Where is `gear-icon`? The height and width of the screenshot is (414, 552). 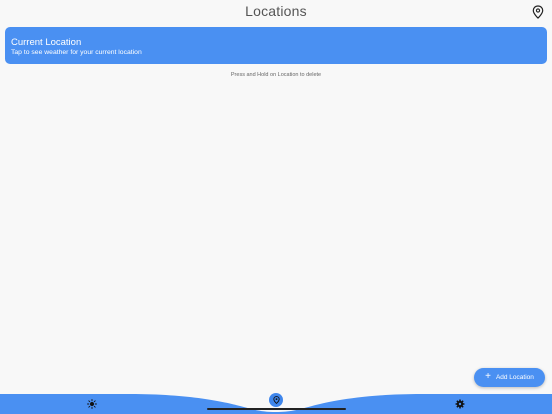
gear-icon is located at coordinates (460, 404).